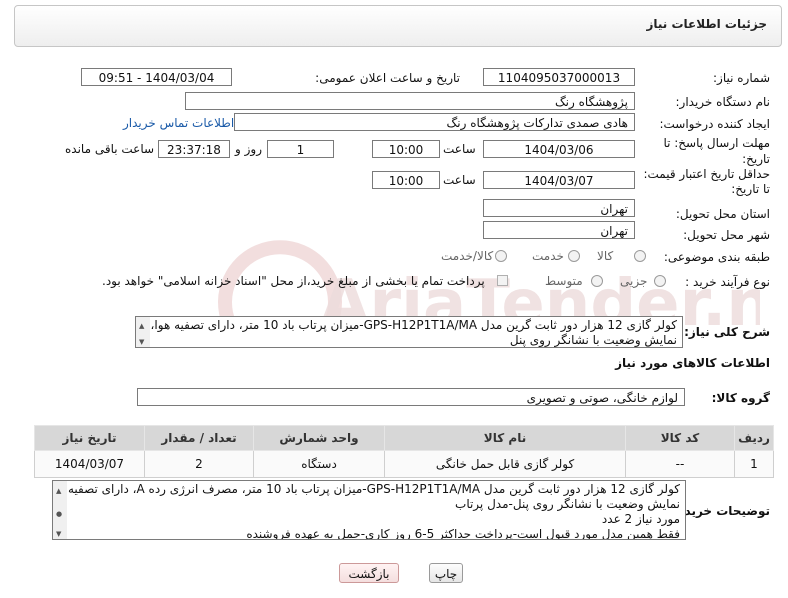 The image size is (788, 598). I want to click on process-option-medium: متوسط, so click(564, 281).